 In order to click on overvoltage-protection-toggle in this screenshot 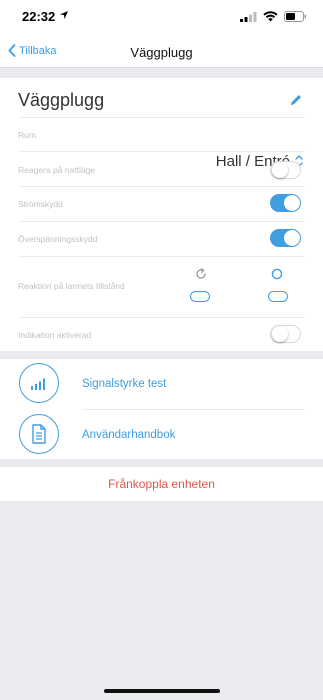, I will do `click(285, 238)`.